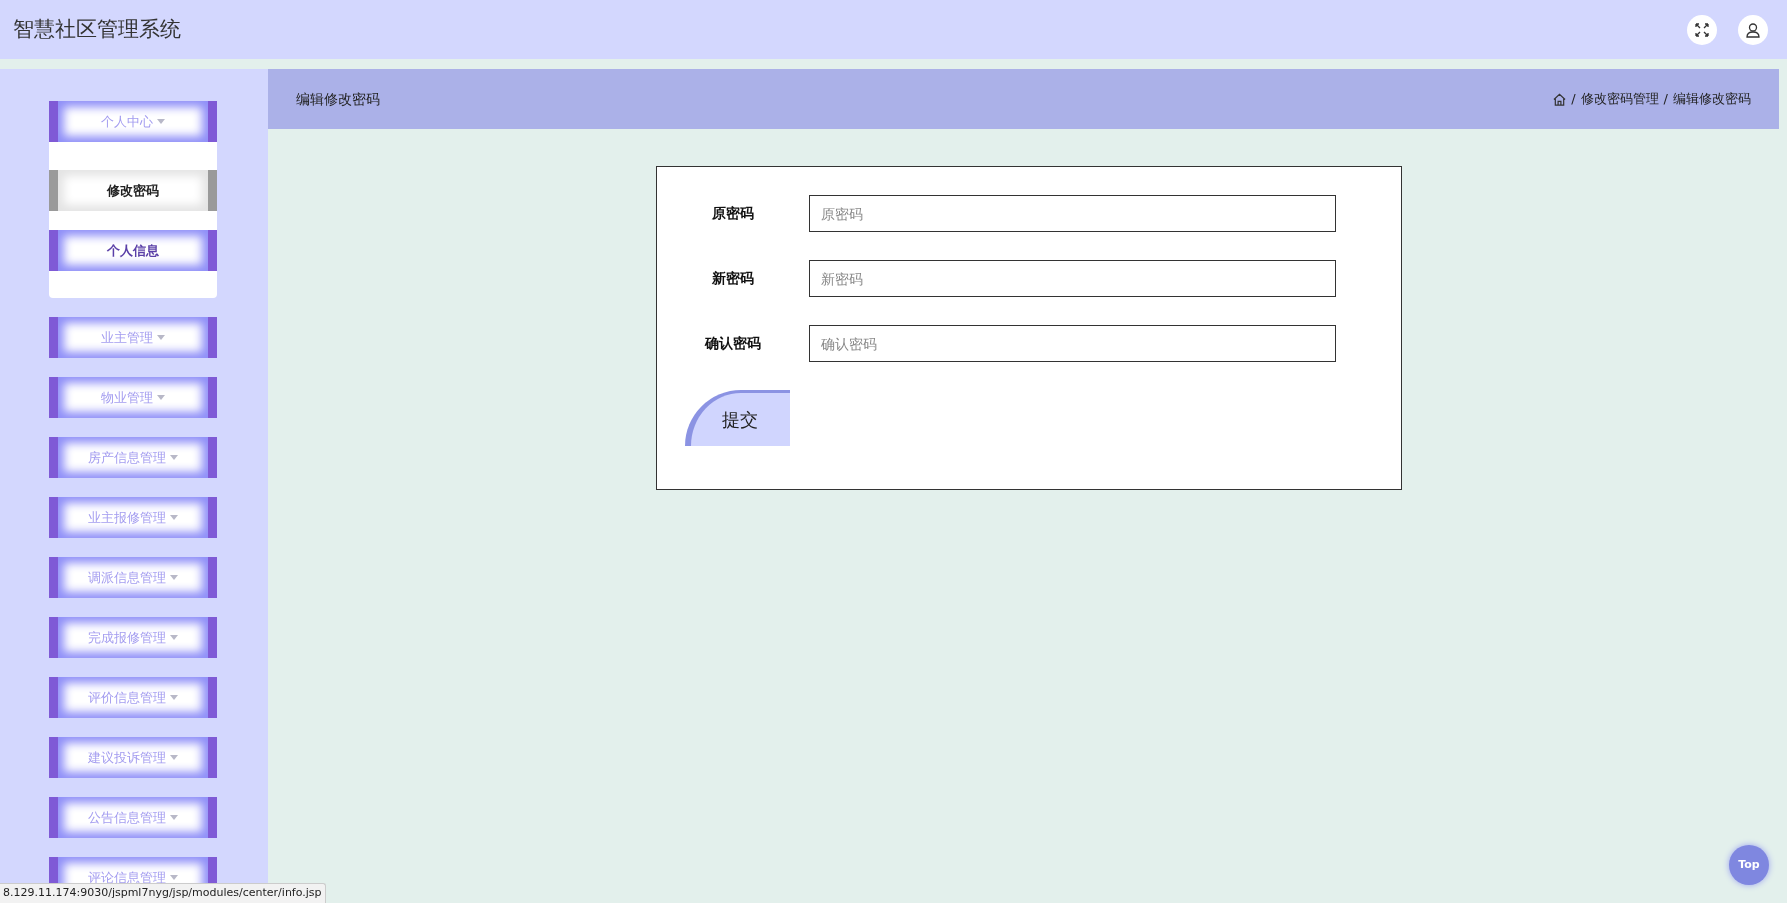  Describe the element at coordinates (133, 517) in the screenshot. I see `menu-item: 业主报修管理` at that location.